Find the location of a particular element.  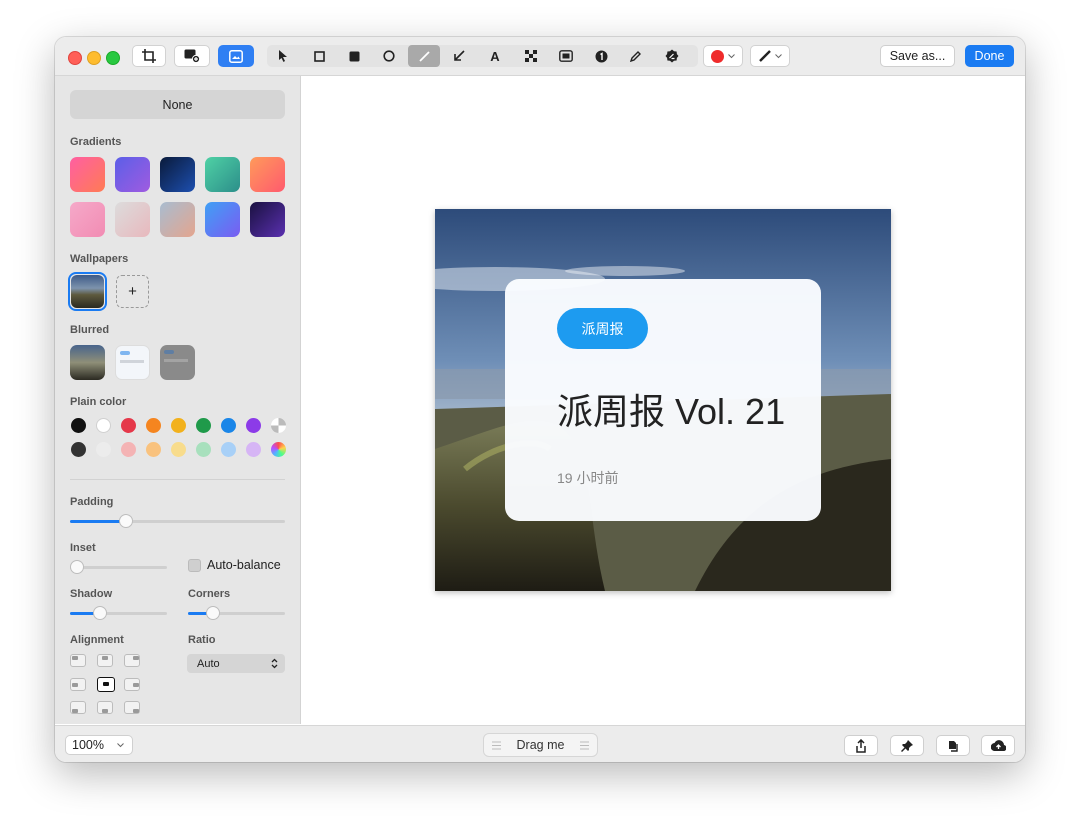

pin-button is located at coordinates (907, 745).